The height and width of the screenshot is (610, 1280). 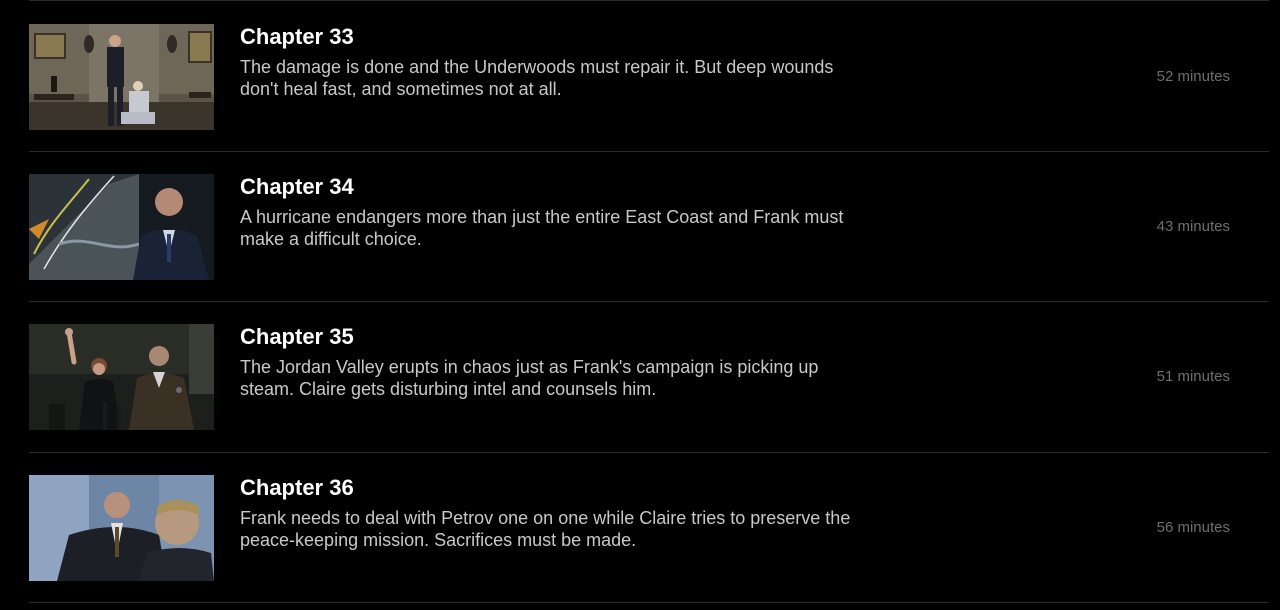 I want to click on episode-duration: 56 minutes, so click(x=1193, y=527).